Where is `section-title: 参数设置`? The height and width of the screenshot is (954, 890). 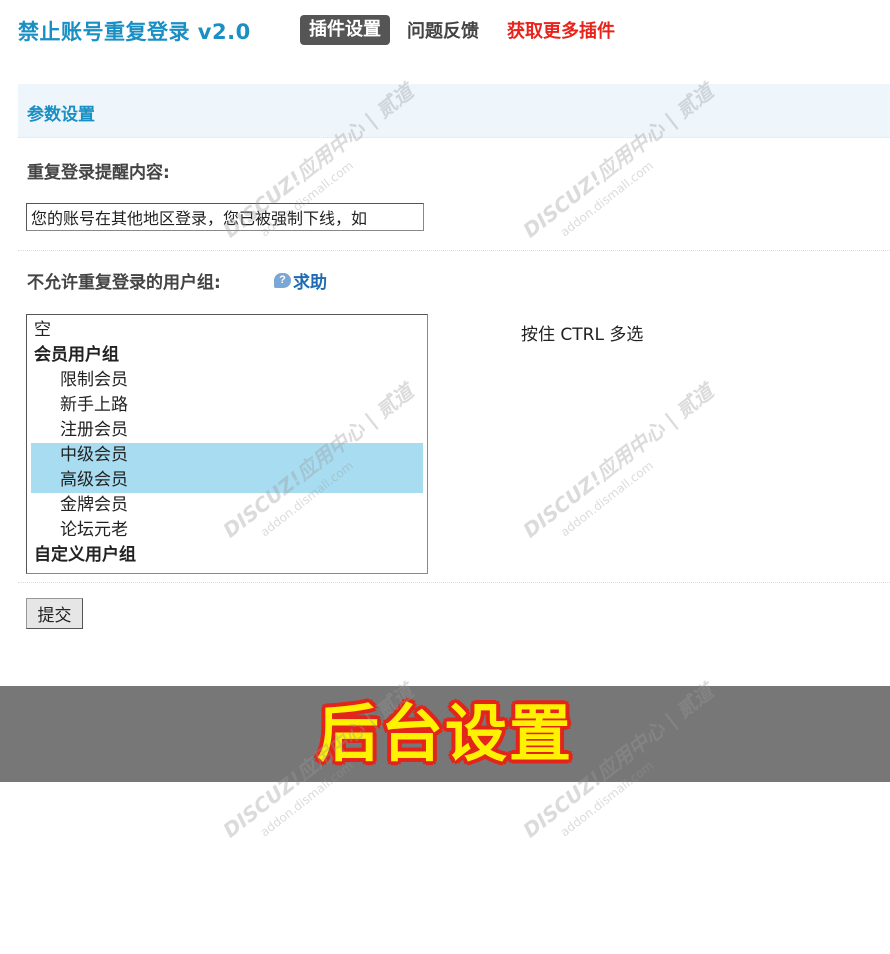 section-title: 参数设置 is located at coordinates (61, 115).